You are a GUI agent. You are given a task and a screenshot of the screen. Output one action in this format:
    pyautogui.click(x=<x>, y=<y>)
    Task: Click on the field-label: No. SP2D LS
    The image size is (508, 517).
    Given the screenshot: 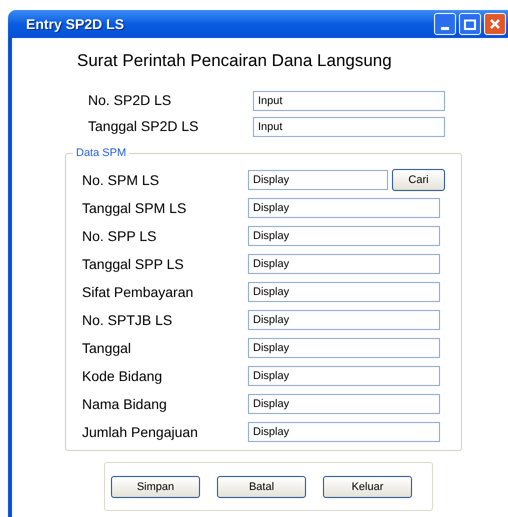 What is the action you would take?
    pyautogui.click(x=130, y=100)
    